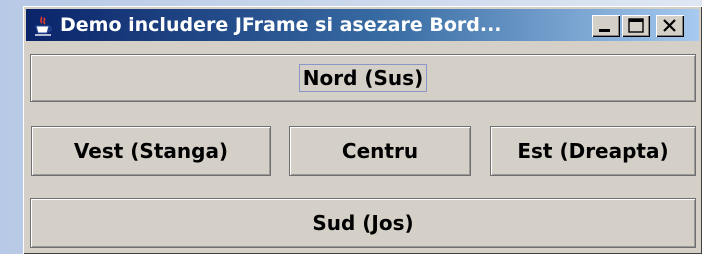  I want to click on maximize-icon, so click(636, 25).